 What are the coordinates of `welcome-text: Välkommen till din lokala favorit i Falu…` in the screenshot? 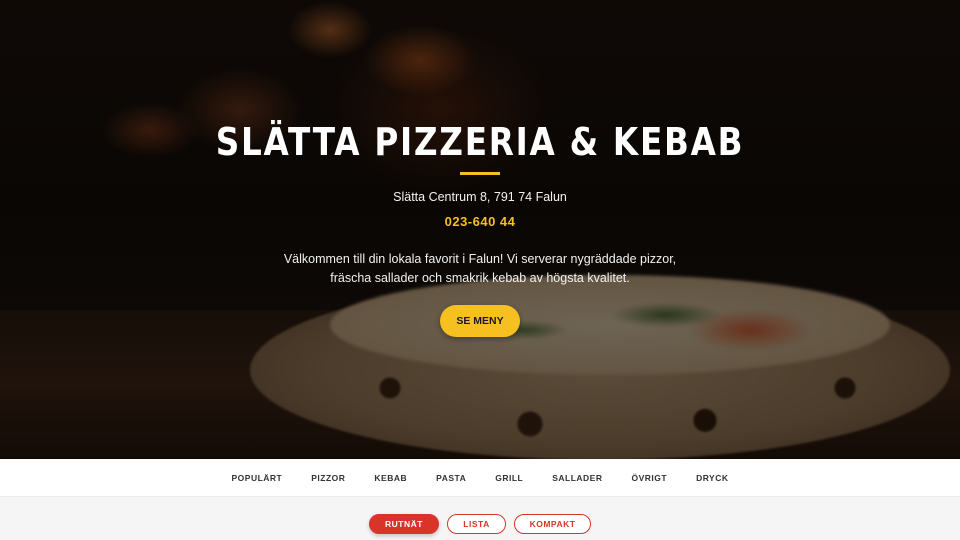 It's located at (480, 268).